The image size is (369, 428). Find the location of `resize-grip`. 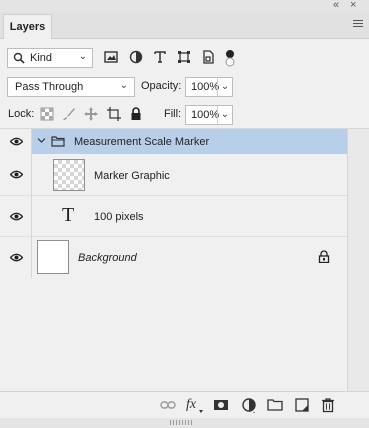

resize-grip is located at coordinates (184, 423).